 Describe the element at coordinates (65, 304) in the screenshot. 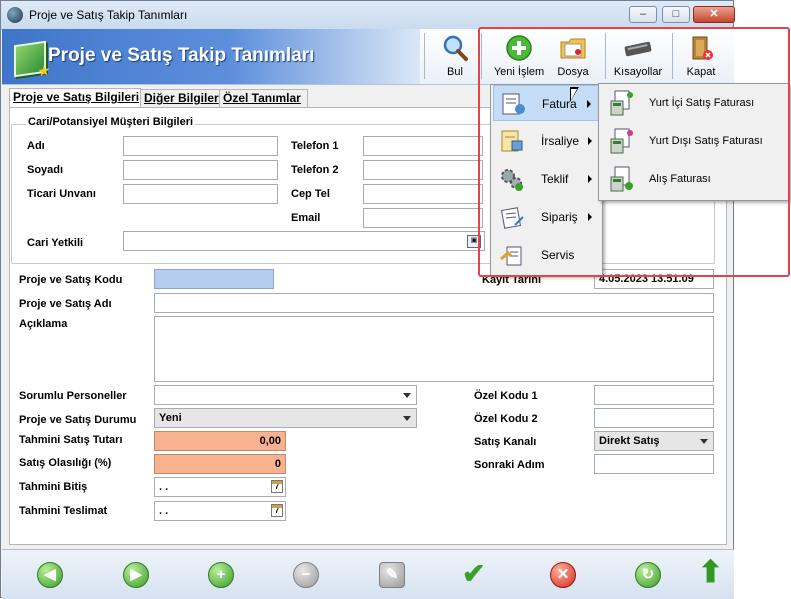

I see `project-name-label: Proje ve Satış Adı` at that location.